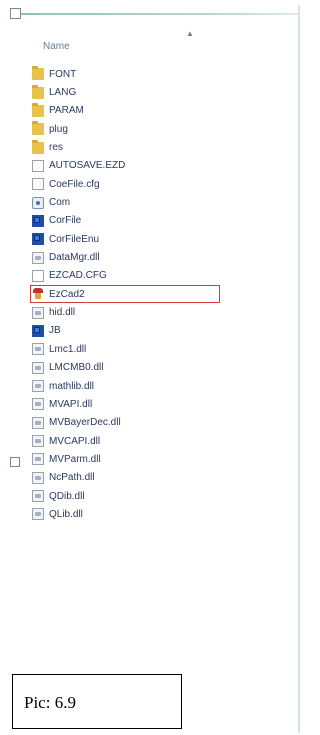 This screenshot has width=320, height=735. What do you see at coordinates (15, 13) in the screenshot?
I see `select-all-checkbox` at bounding box center [15, 13].